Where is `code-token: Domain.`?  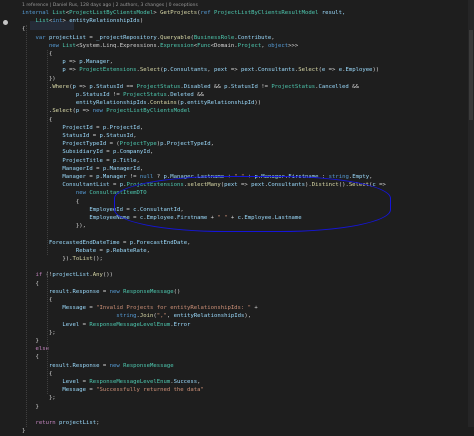
code-token: Domain. is located at coordinates (226, 45).